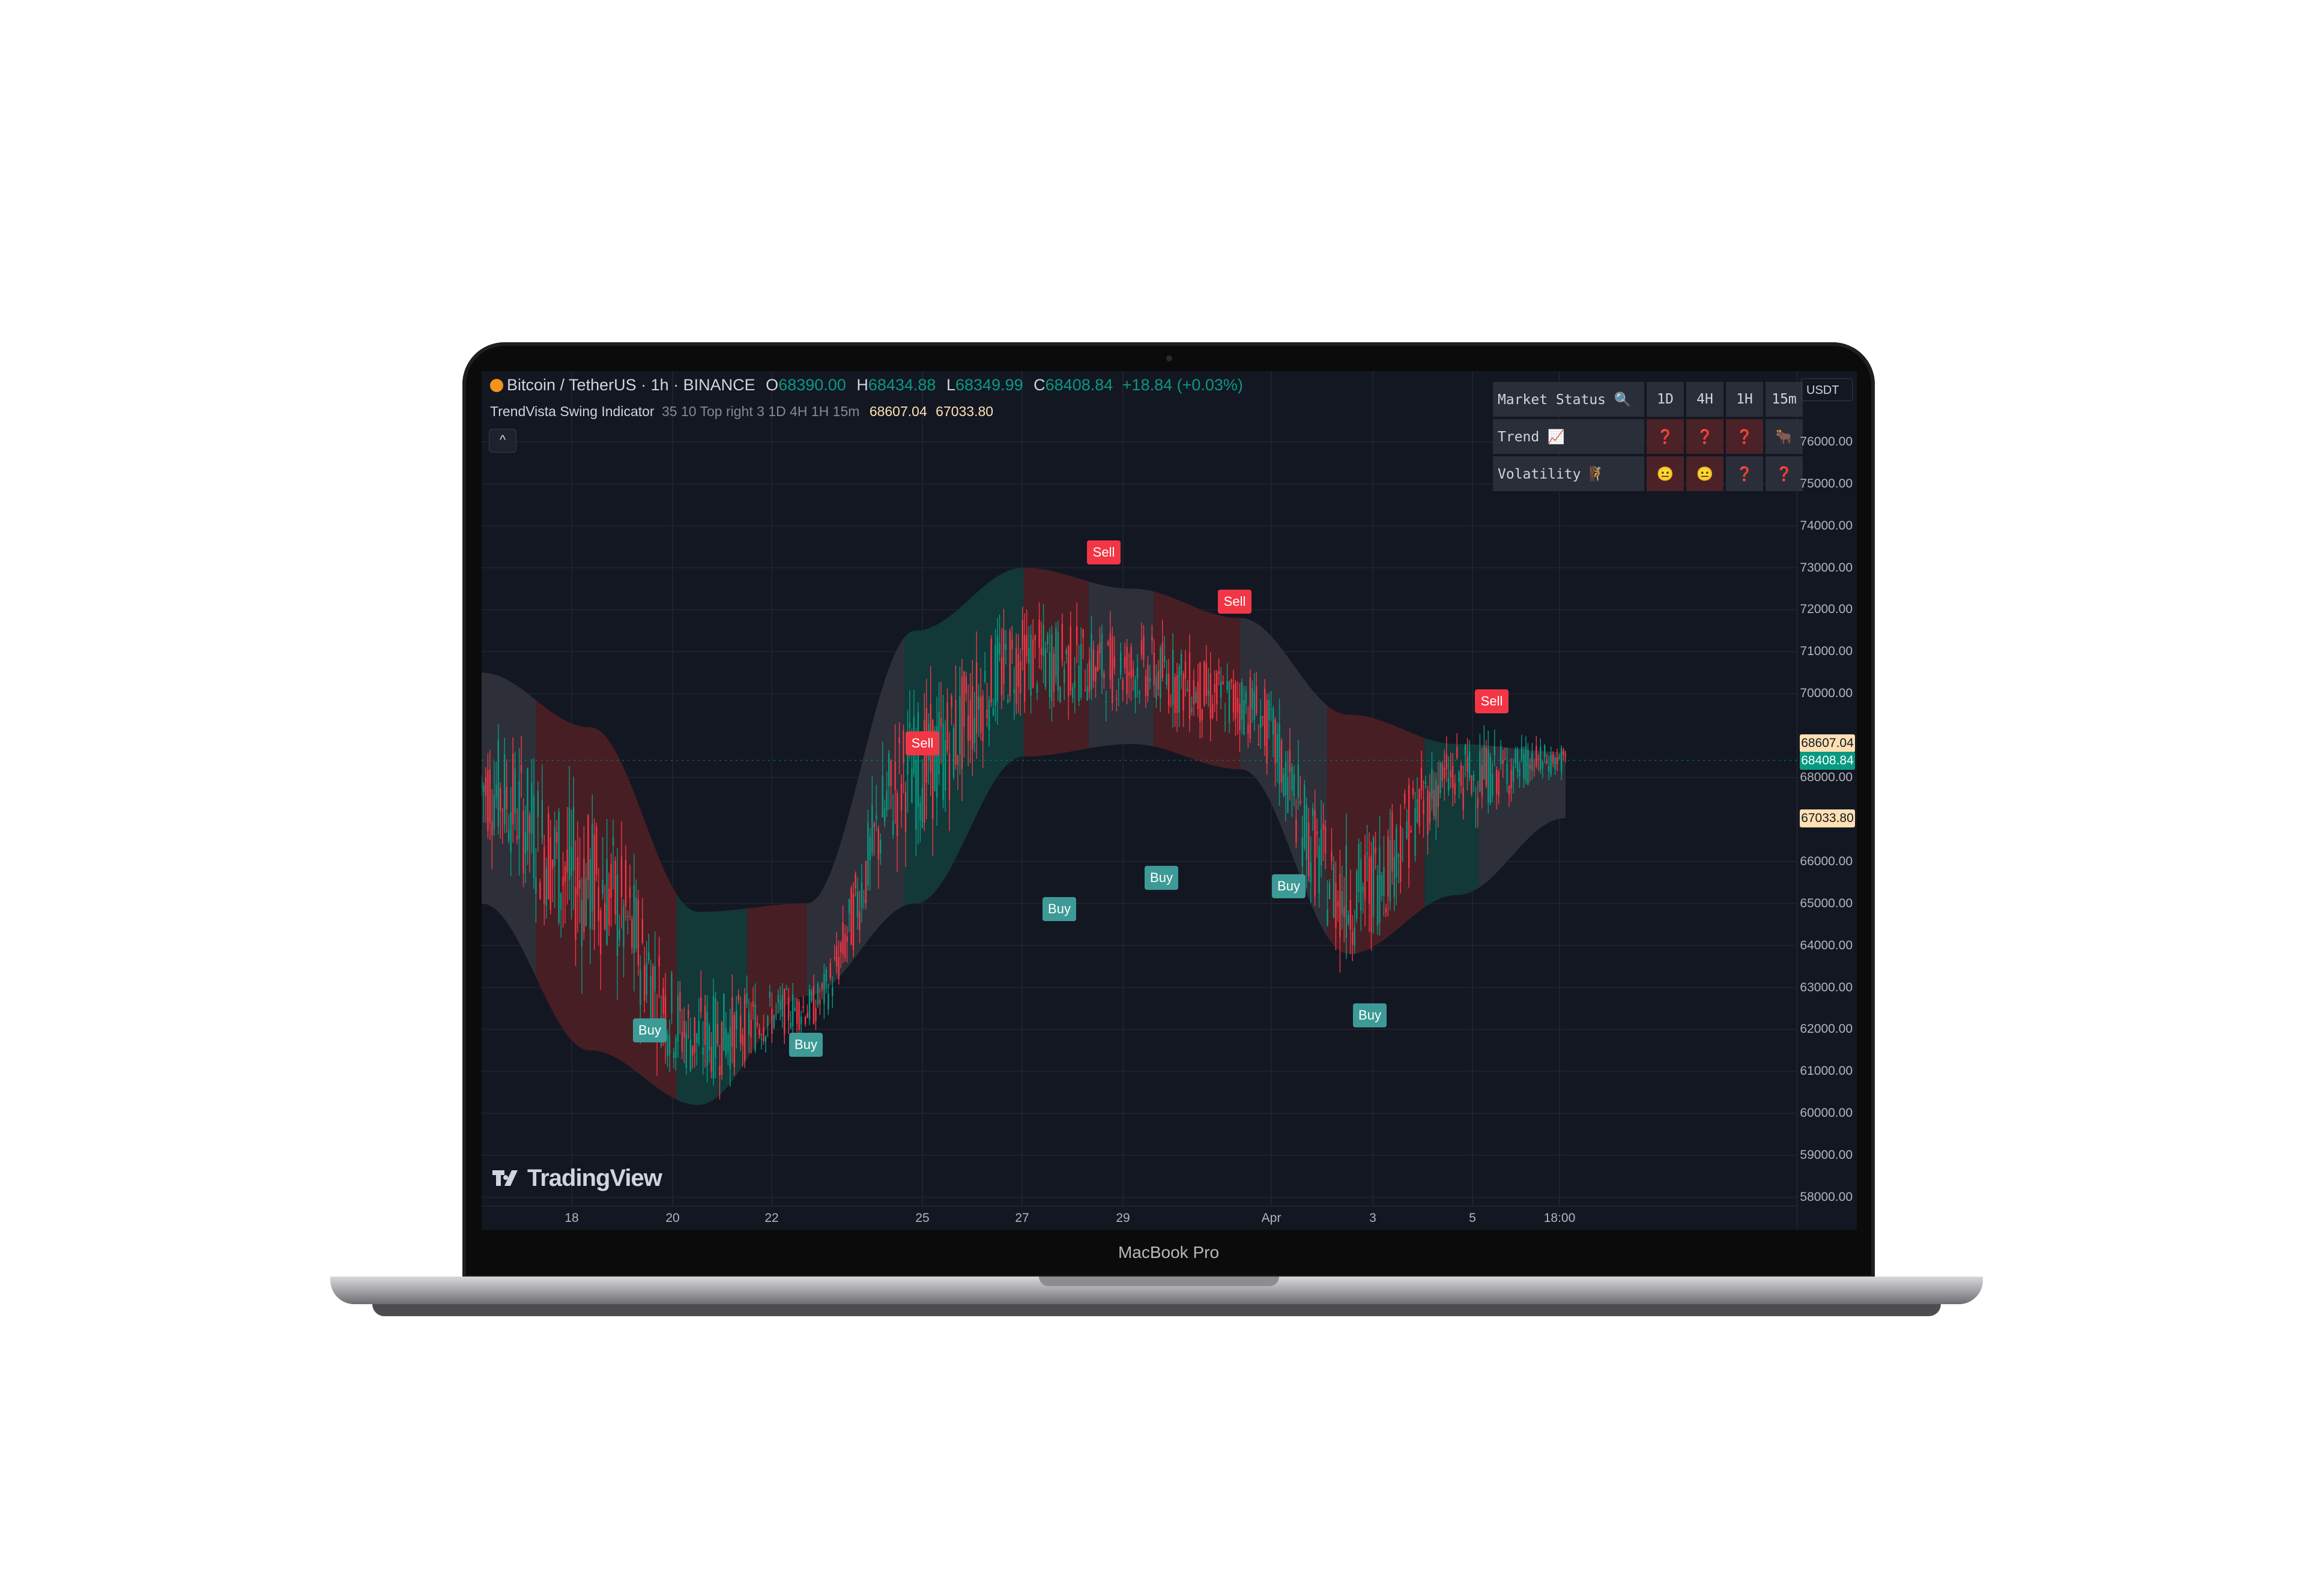 The width and height of the screenshot is (2306, 1596). What do you see at coordinates (572, 411) in the screenshot?
I see `indicator-name: TrendVista Swing Indicator` at bounding box center [572, 411].